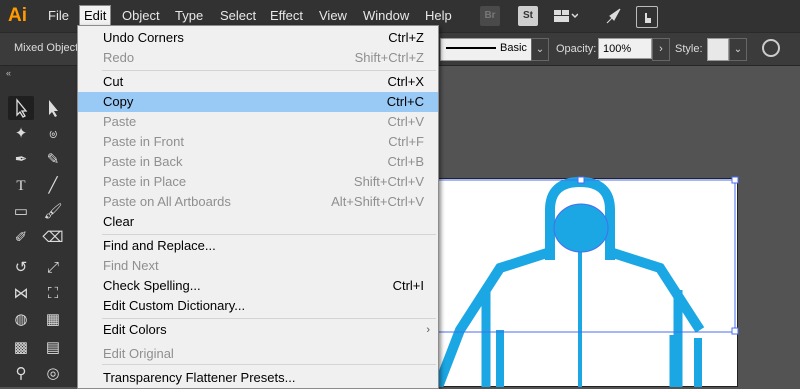 The height and width of the screenshot is (389, 800). Describe the element at coordinates (565, 16) in the screenshot. I see `workspace-layout-icon` at that location.